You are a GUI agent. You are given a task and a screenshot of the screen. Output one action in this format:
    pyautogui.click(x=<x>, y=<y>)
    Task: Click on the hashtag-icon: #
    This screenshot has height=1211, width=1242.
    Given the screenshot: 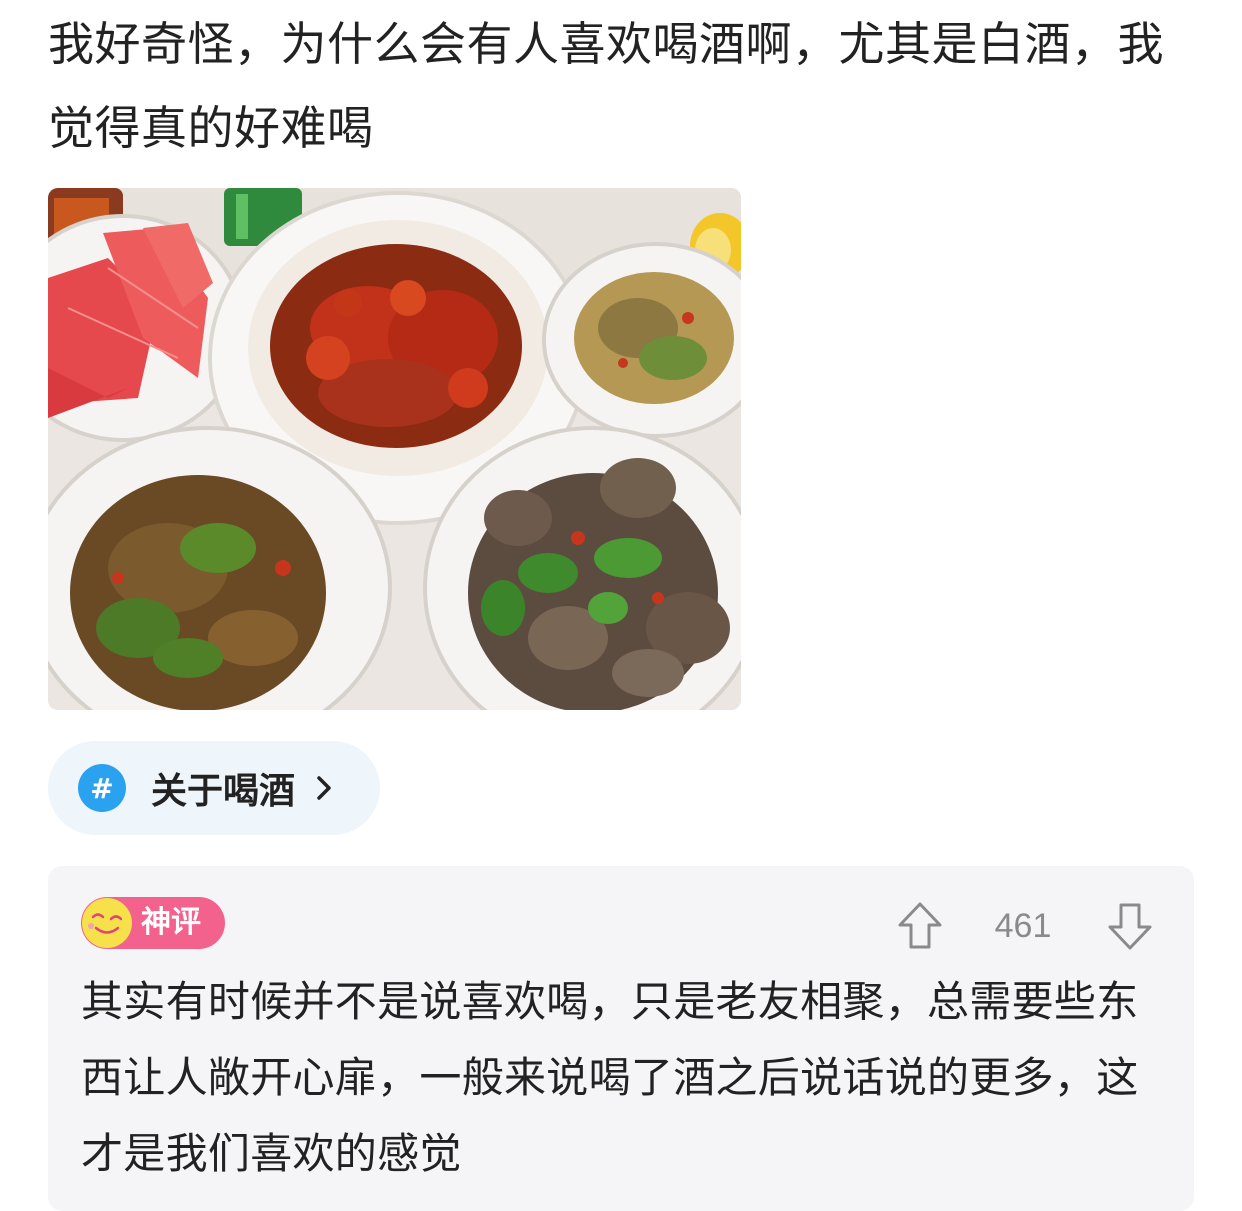 What is the action you would take?
    pyautogui.click(x=102, y=788)
    